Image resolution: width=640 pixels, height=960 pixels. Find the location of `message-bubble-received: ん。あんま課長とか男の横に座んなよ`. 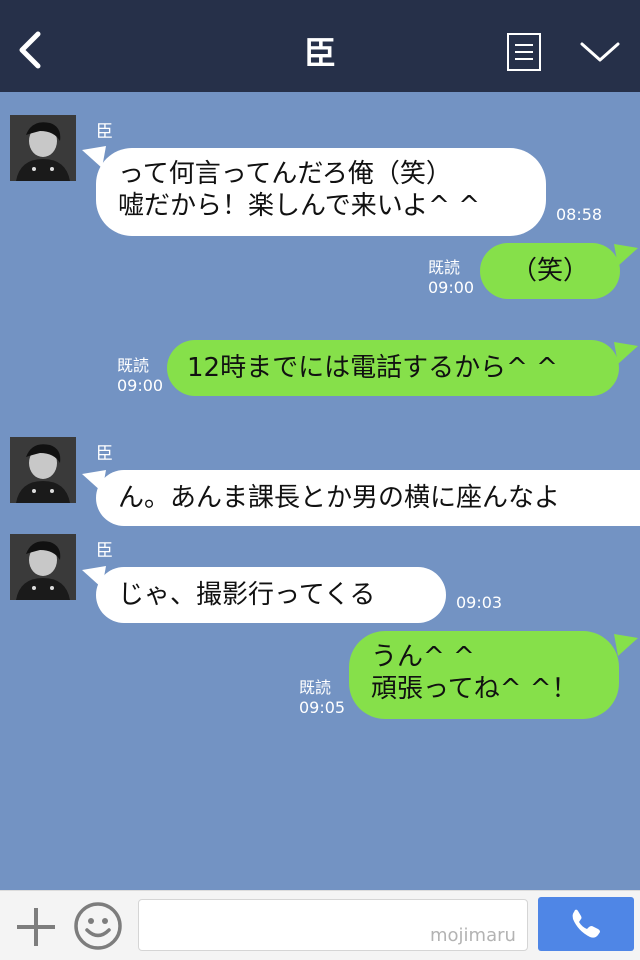

message-bubble-received: ん。あんま課長とか男の横に座んなよ is located at coordinates (368, 498).